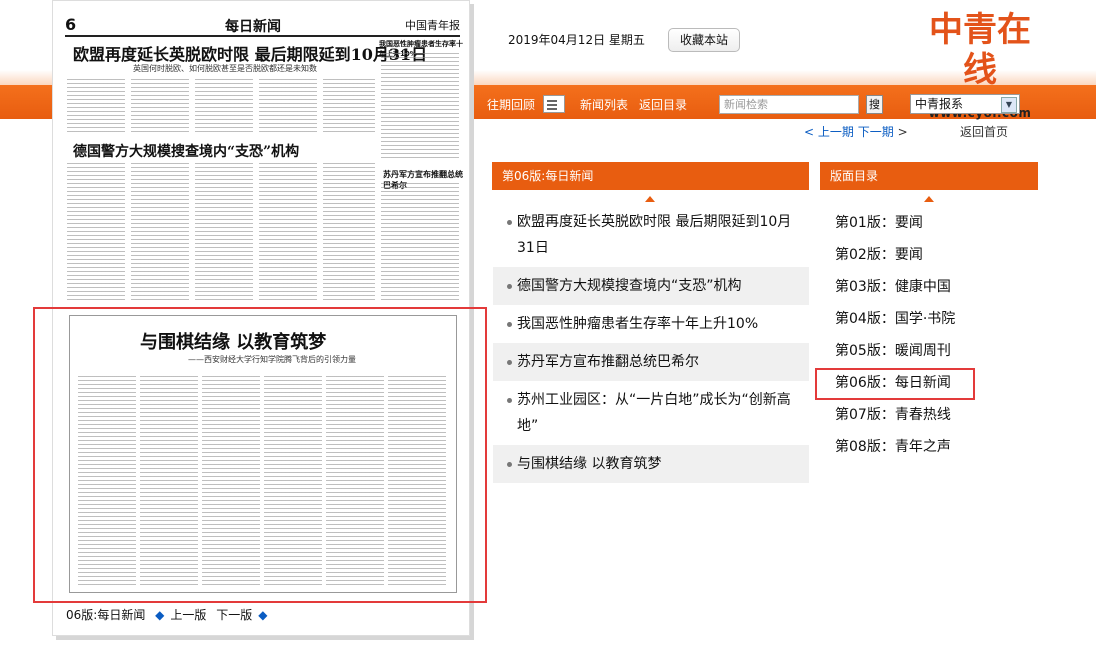 This screenshot has width=1096, height=649. What do you see at coordinates (250, 53) in the screenshot?
I see `article-headline-1: 欧盟再度延长英脱欧时限 最后期限延到10月31日` at bounding box center [250, 53].